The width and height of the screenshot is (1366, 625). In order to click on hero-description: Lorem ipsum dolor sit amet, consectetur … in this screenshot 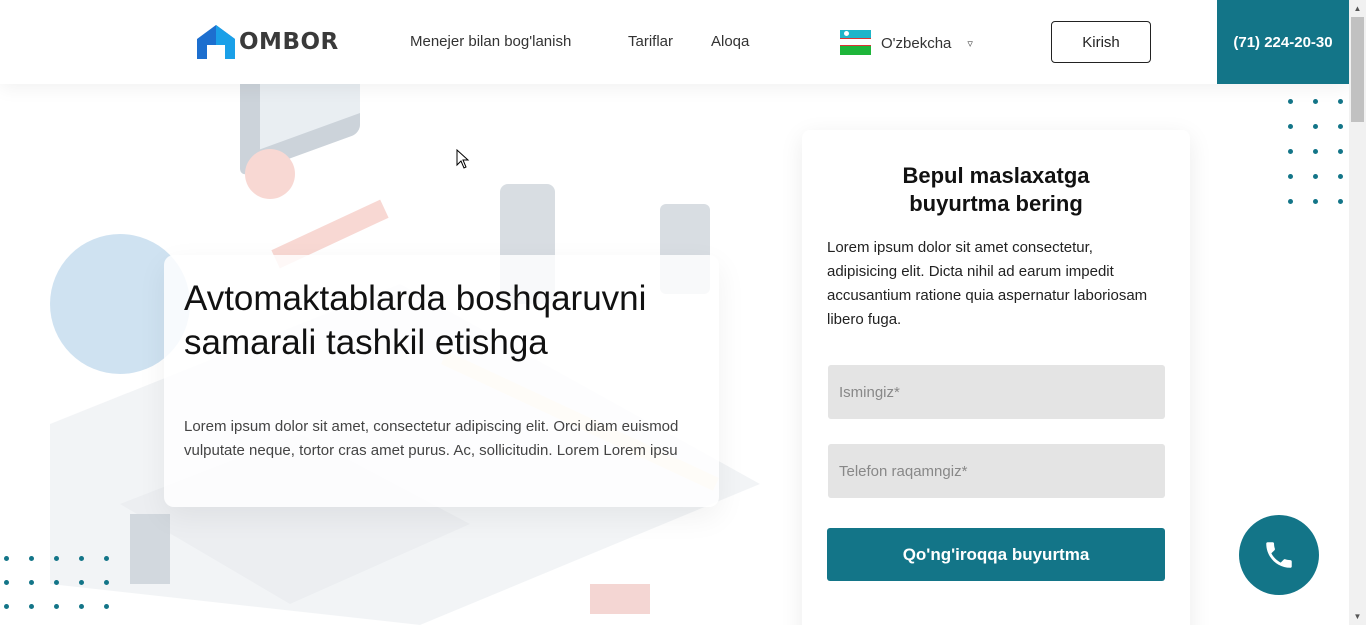, I will do `click(431, 438)`.